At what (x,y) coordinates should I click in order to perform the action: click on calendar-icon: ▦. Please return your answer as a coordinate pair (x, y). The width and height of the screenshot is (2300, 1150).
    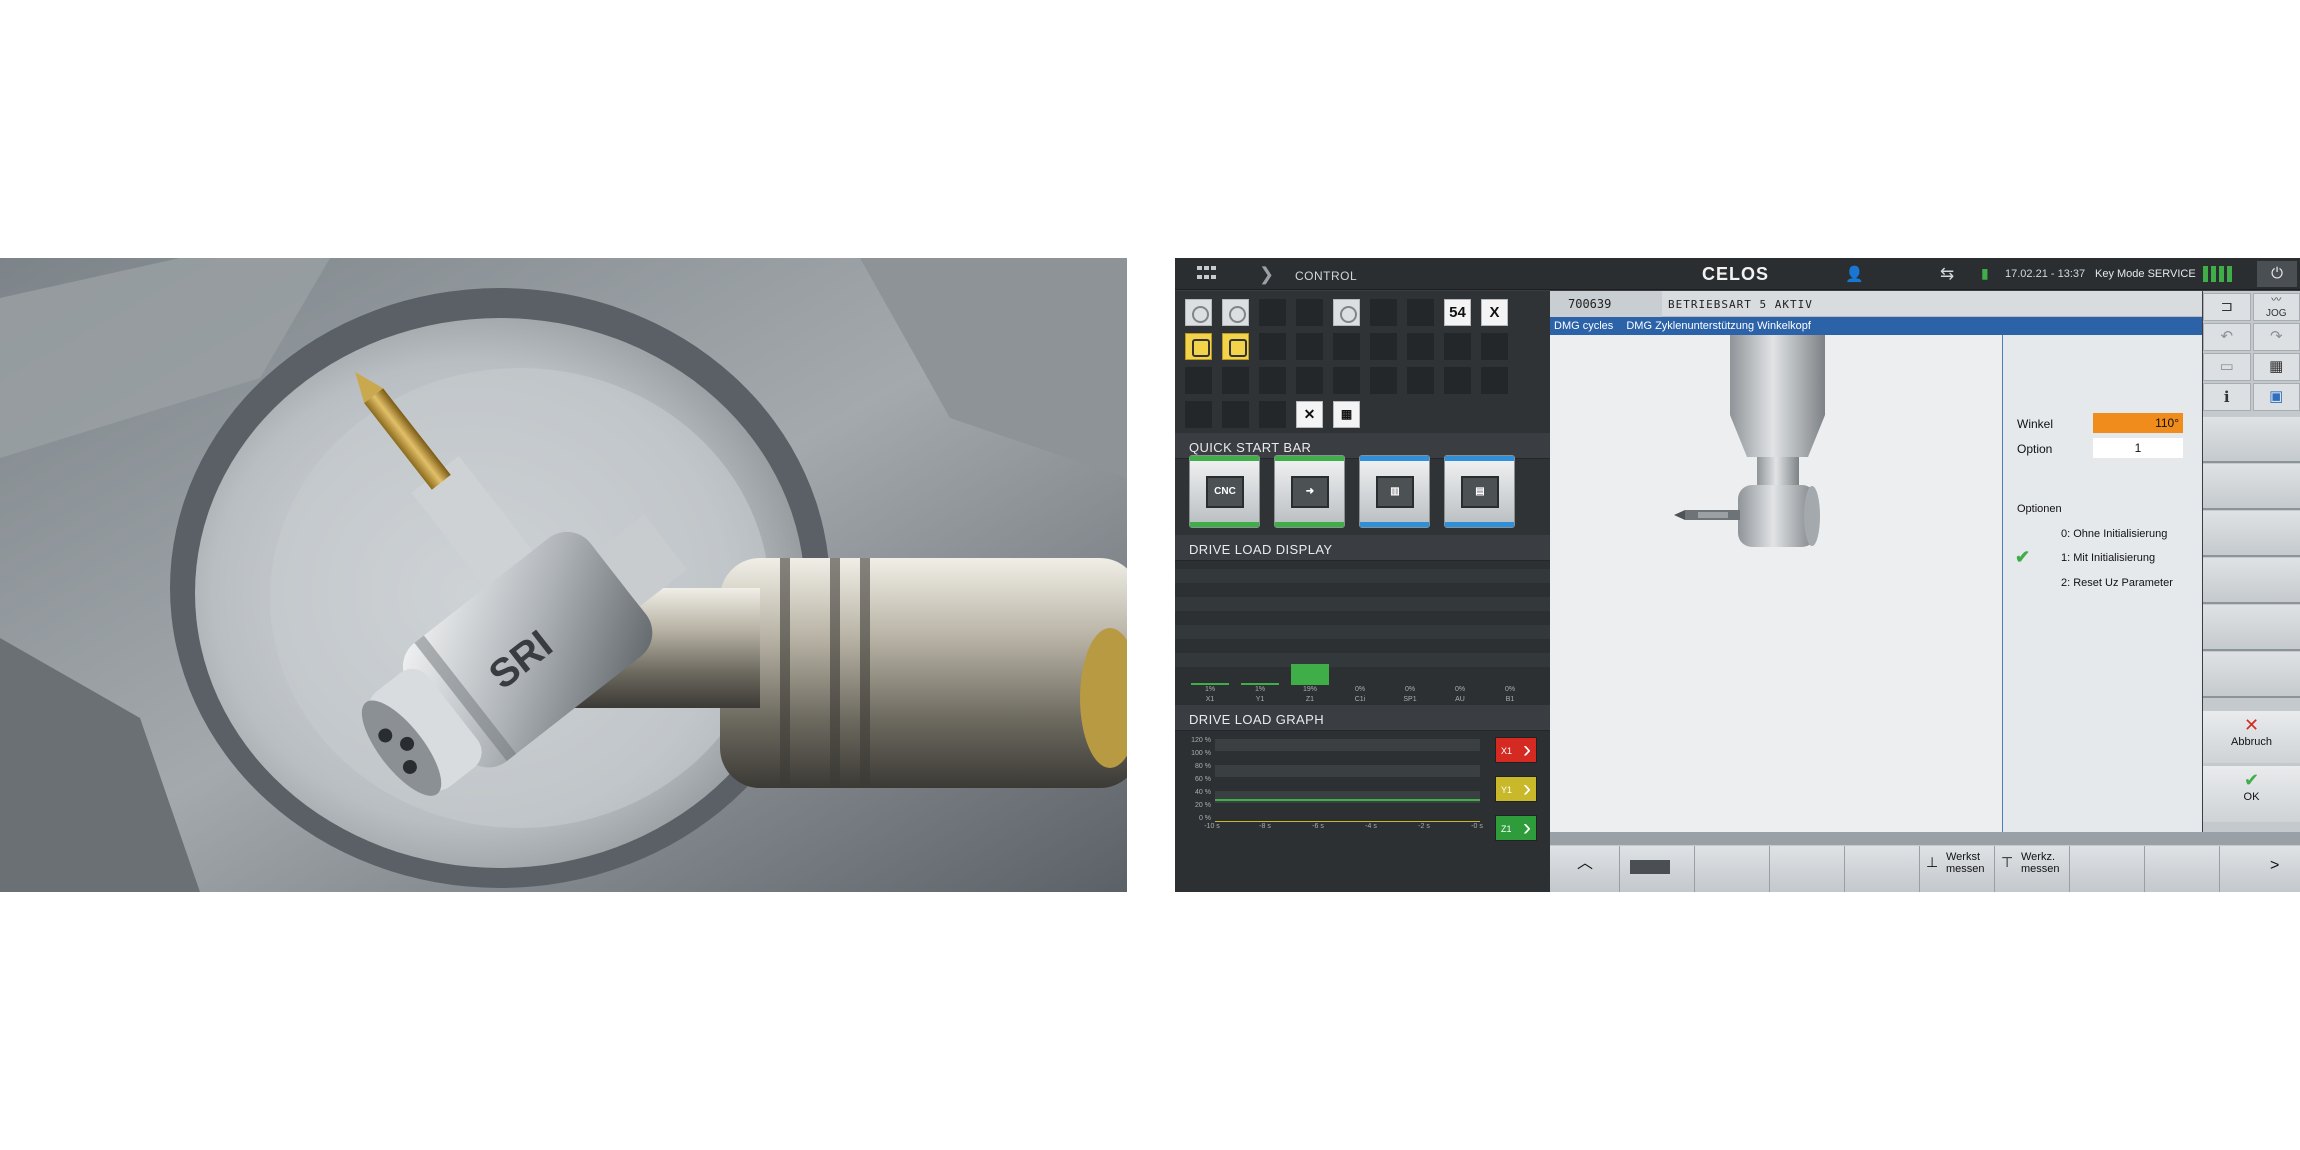
    Looking at the image, I should click on (1346, 414).